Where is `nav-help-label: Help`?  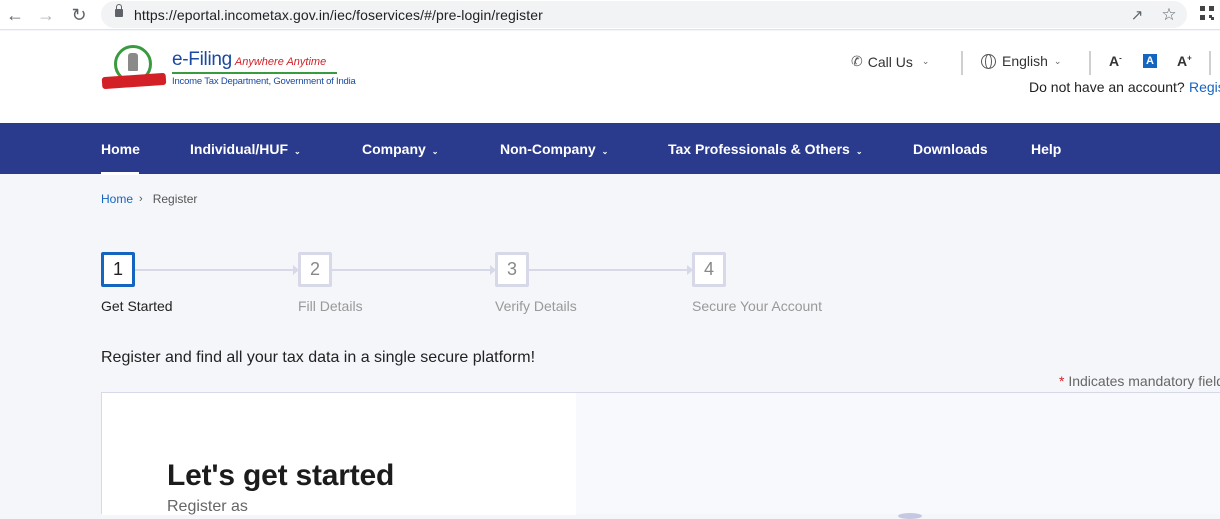 nav-help-label: Help is located at coordinates (1046, 149).